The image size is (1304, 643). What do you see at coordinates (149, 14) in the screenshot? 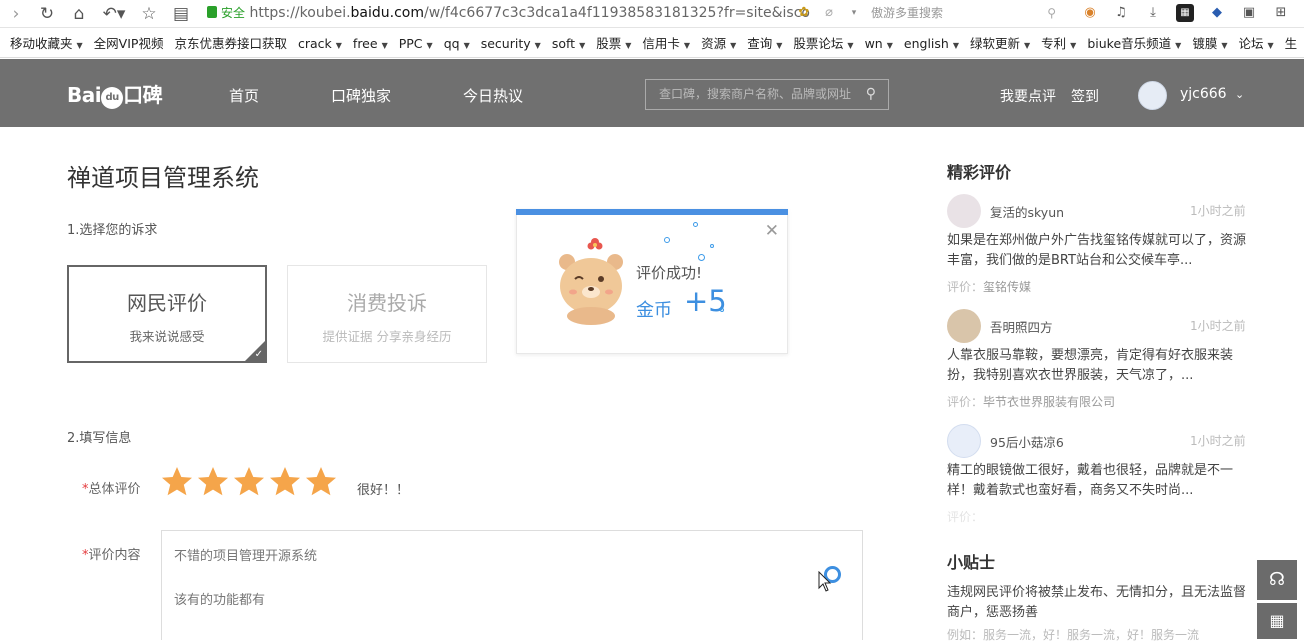
I see `star-icon: ☆` at bounding box center [149, 14].